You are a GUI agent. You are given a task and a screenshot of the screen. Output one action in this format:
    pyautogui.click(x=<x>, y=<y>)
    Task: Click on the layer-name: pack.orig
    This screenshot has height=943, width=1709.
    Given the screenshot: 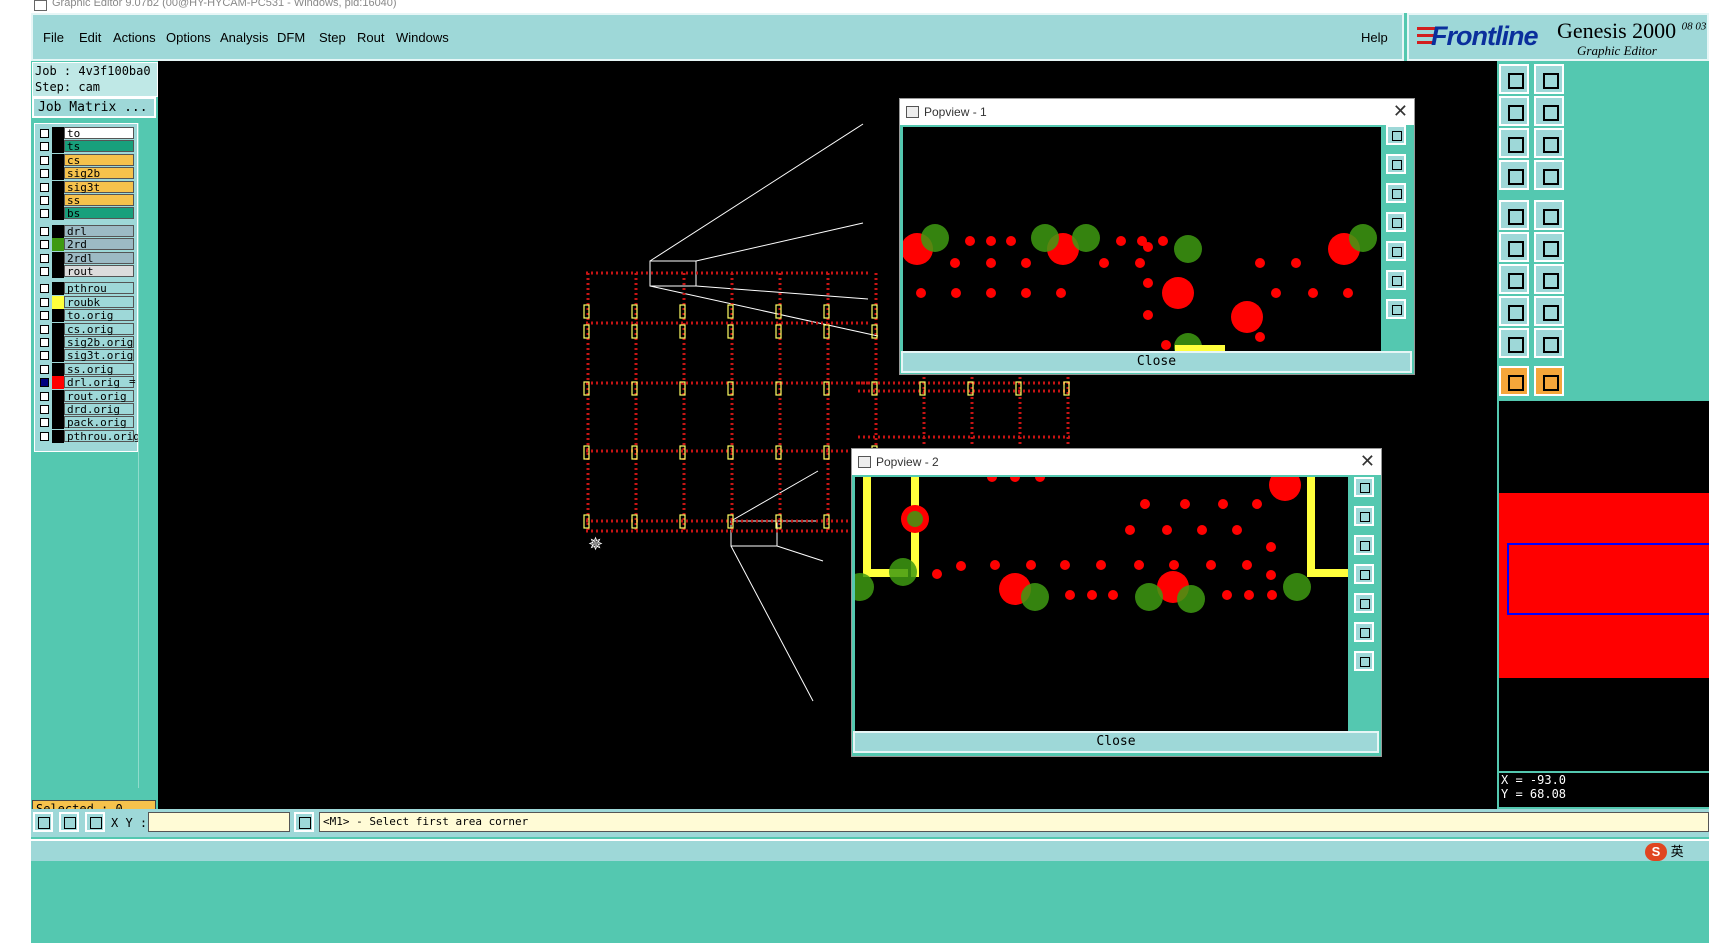 What is the action you would take?
    pyautogui.click(x=99, y=422)
    